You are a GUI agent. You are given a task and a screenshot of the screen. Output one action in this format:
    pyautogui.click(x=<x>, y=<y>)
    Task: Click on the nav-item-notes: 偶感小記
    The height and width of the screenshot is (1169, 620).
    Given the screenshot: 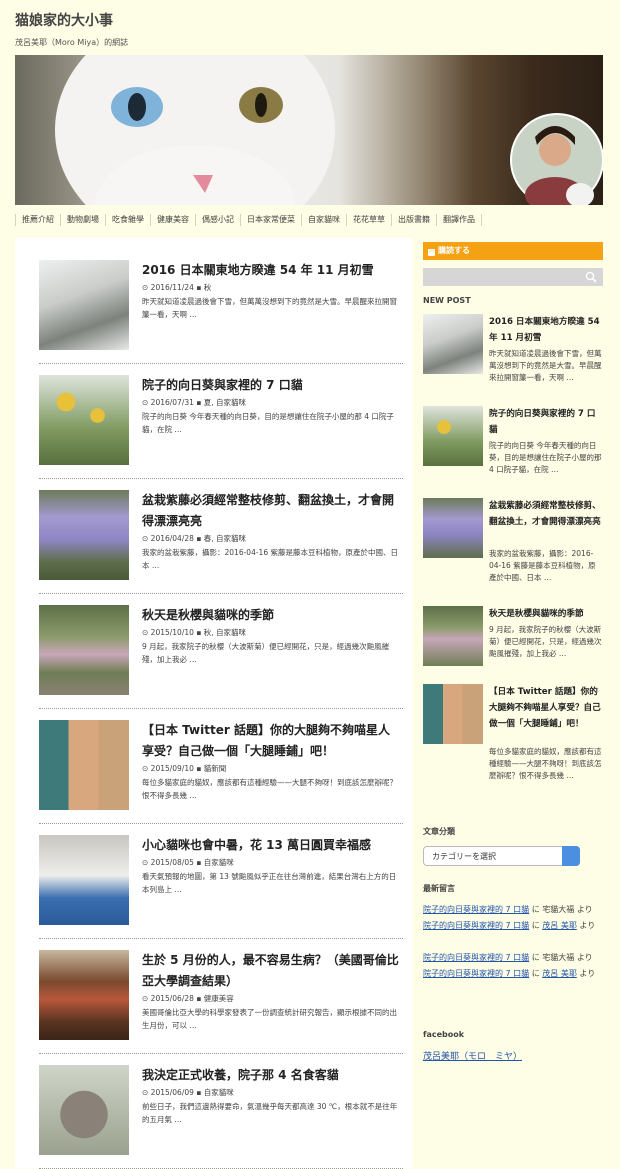 What is the action you would take?
    pyautogui.click(x=218, y=220)
    